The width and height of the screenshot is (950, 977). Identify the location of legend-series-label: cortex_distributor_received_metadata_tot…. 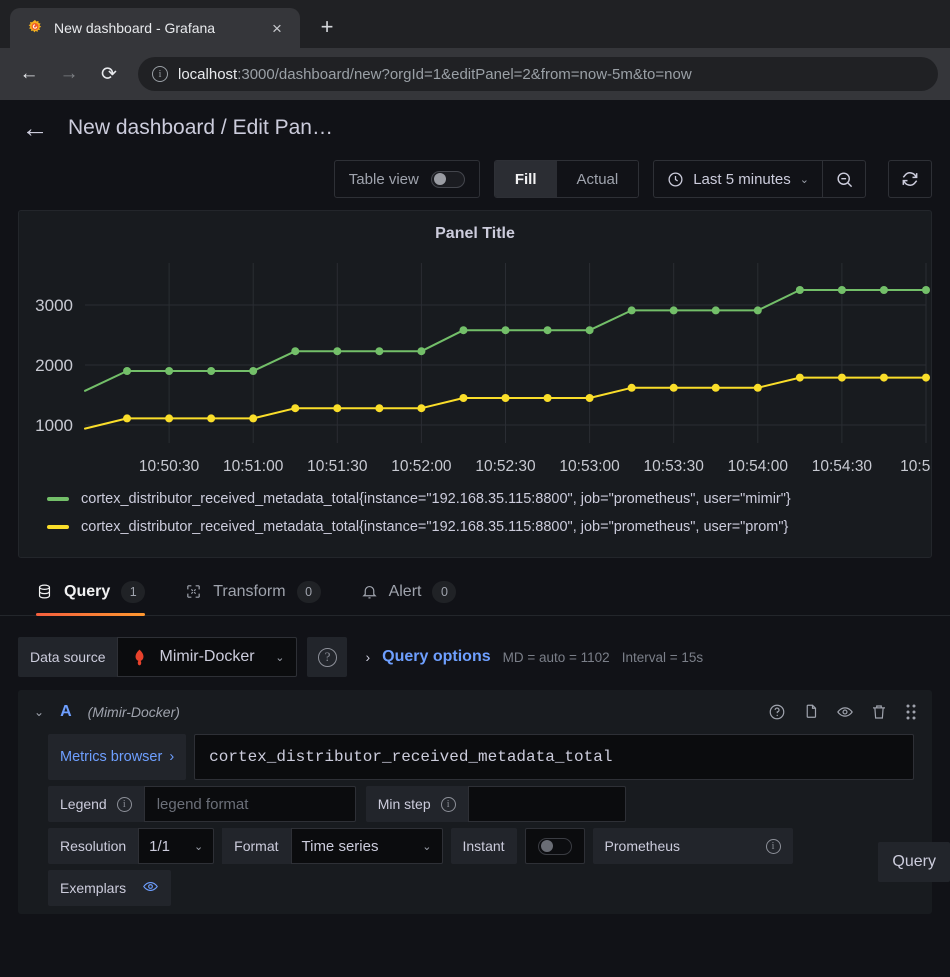
(435, 527).